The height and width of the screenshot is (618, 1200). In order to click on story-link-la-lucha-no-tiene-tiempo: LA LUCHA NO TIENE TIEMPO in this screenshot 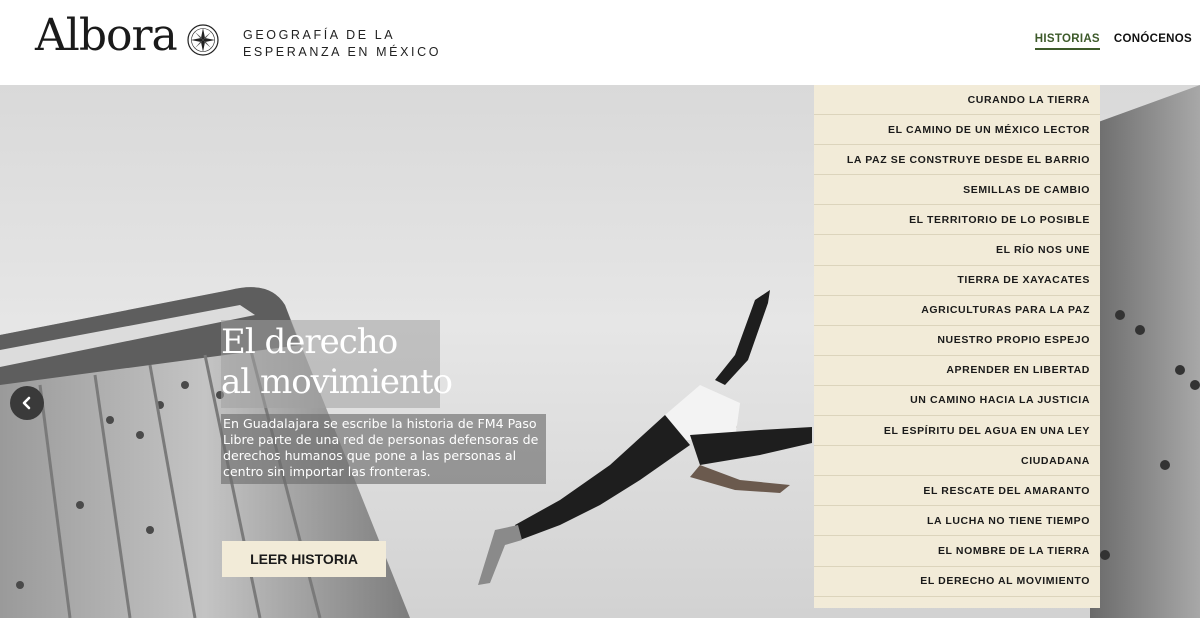, I will do `click(957, 521)`.